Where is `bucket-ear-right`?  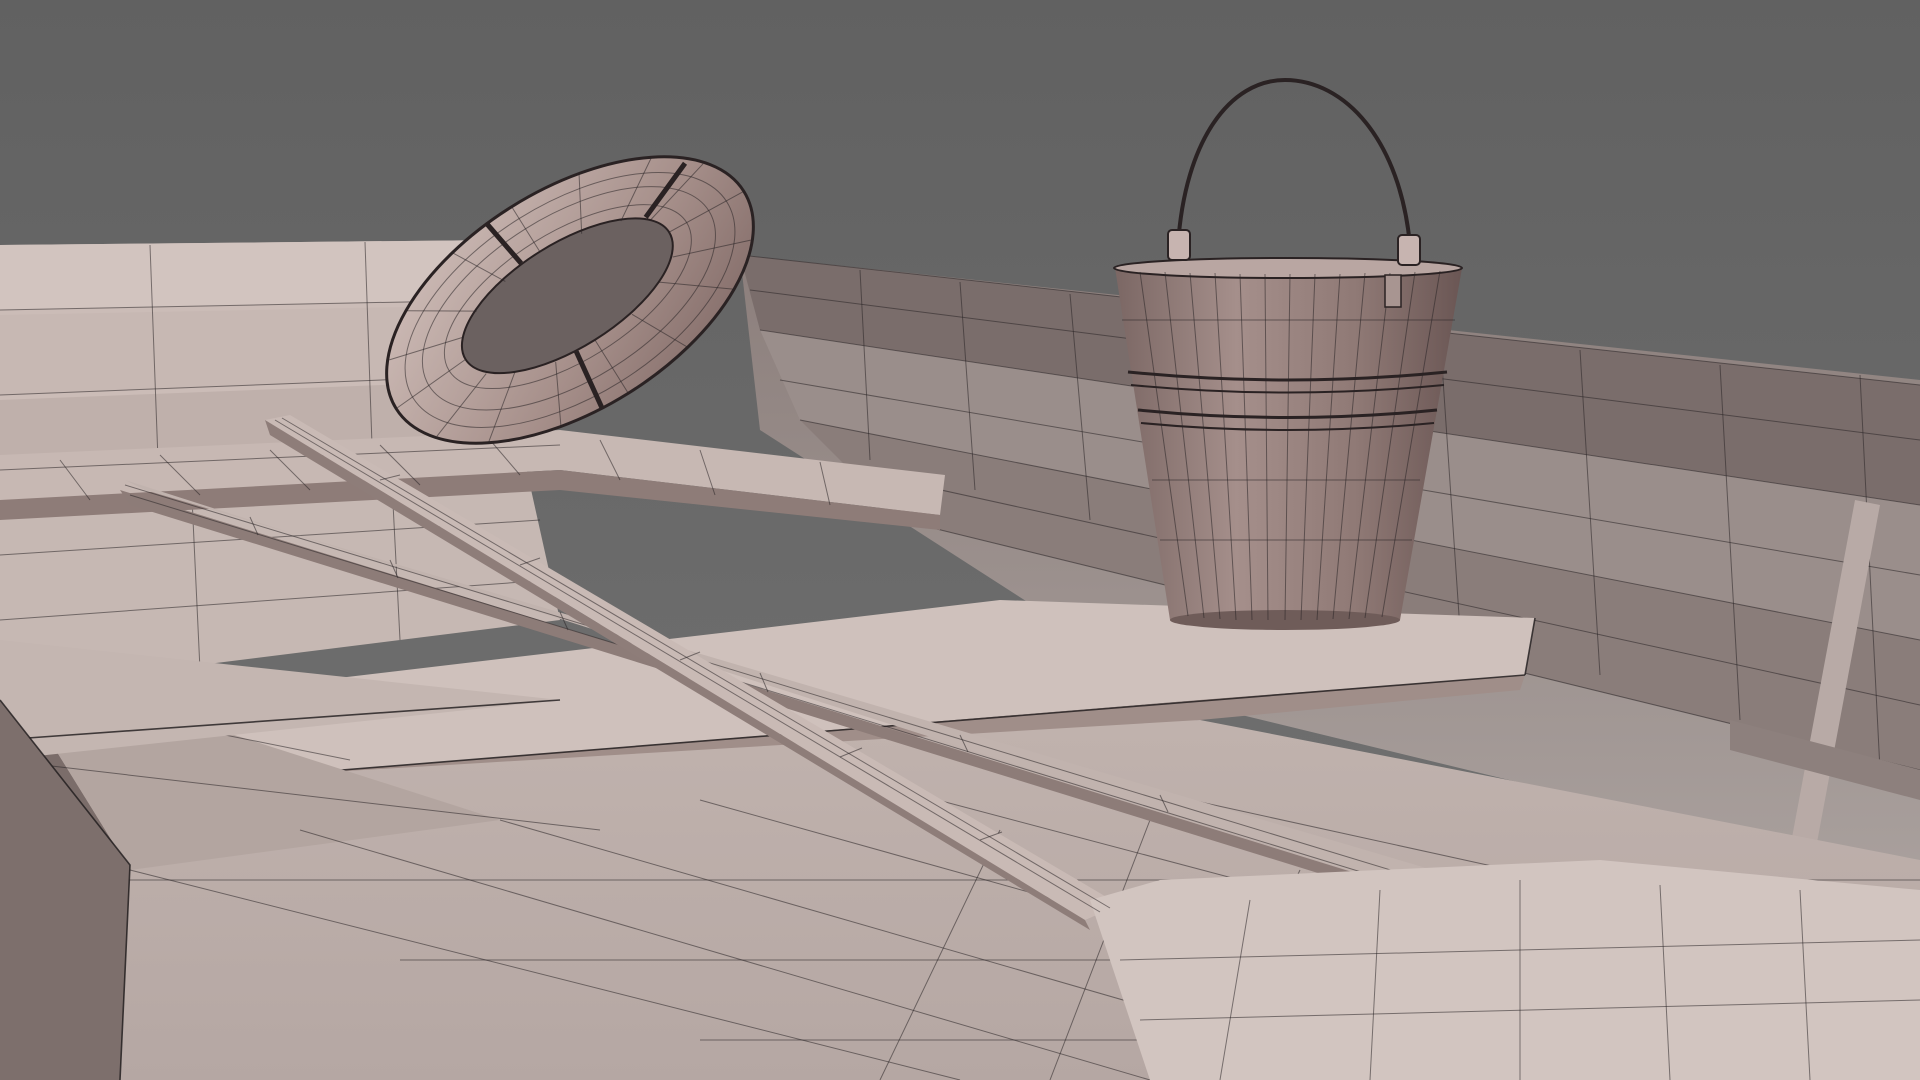 bucket-ear-right is located at coordinates (1409, 250).